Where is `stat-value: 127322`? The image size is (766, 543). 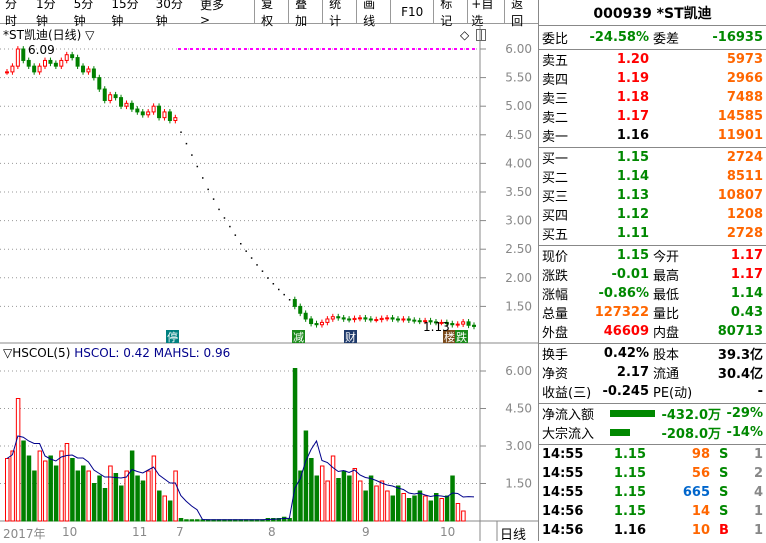
stat-value: 127322 is located at coordinates (621, 312).